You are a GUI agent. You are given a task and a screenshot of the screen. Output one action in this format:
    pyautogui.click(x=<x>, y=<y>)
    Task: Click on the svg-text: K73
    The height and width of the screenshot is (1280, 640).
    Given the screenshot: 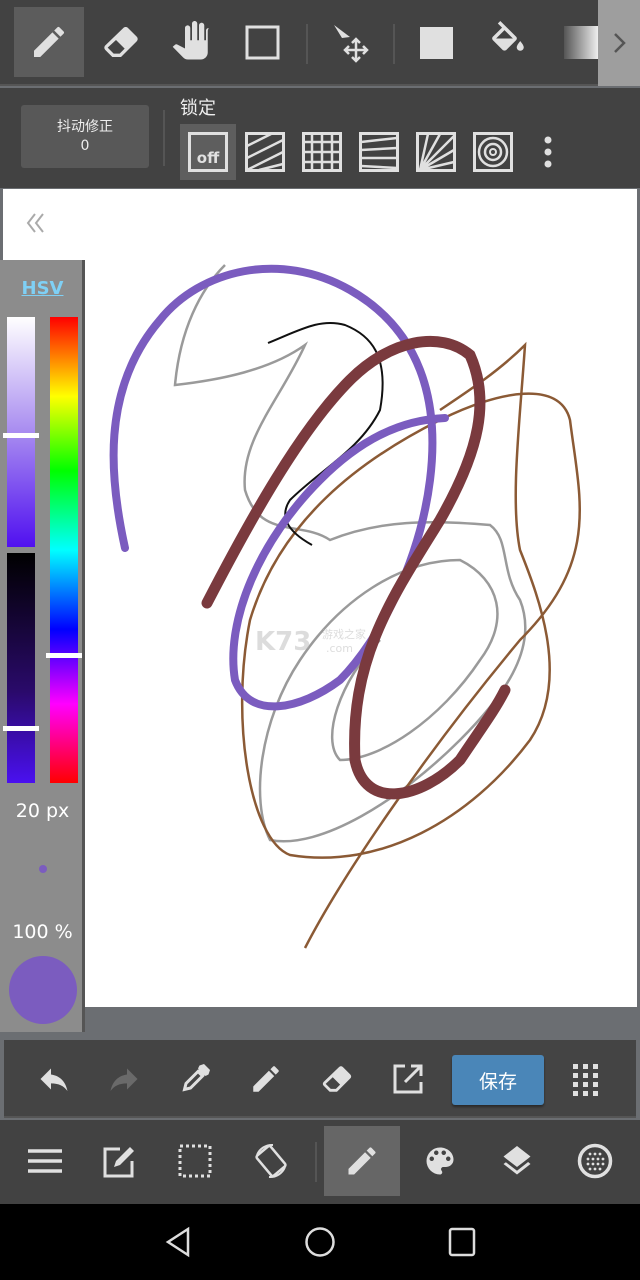 What is the action you would take?
    pyautogui.click(x=283, y=642)
    